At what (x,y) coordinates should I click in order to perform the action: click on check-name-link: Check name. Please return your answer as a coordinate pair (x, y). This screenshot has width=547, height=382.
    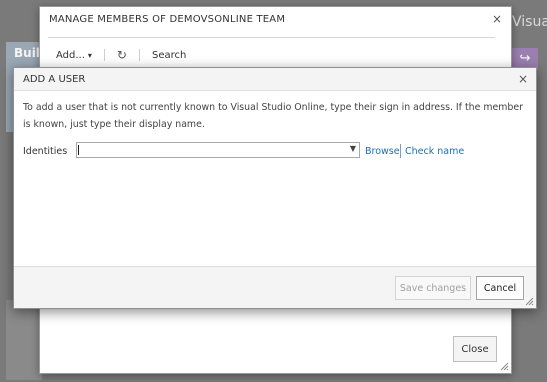
    Looking at the image, I should click on (434, 151).